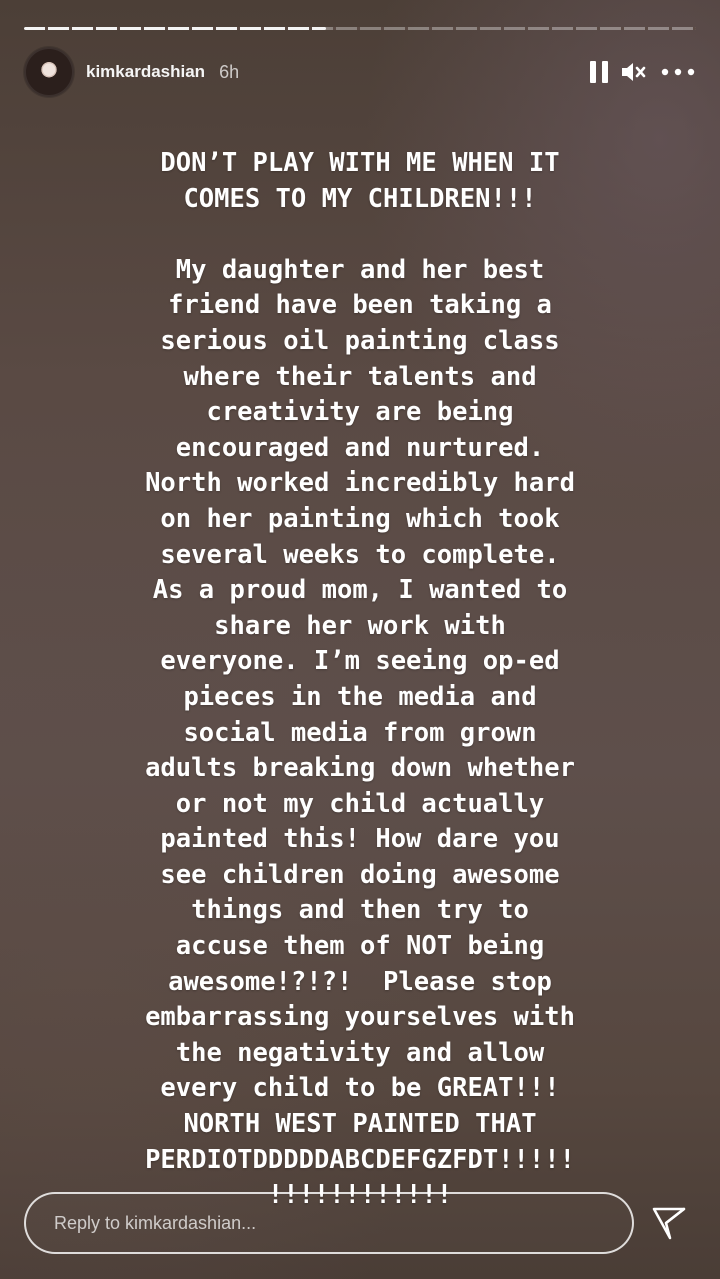 The image size is (720, 1279). What do you see at coordinates (329, 1223) in the screenshot?
I see `reply-input` at bounding box center [329, 1223].